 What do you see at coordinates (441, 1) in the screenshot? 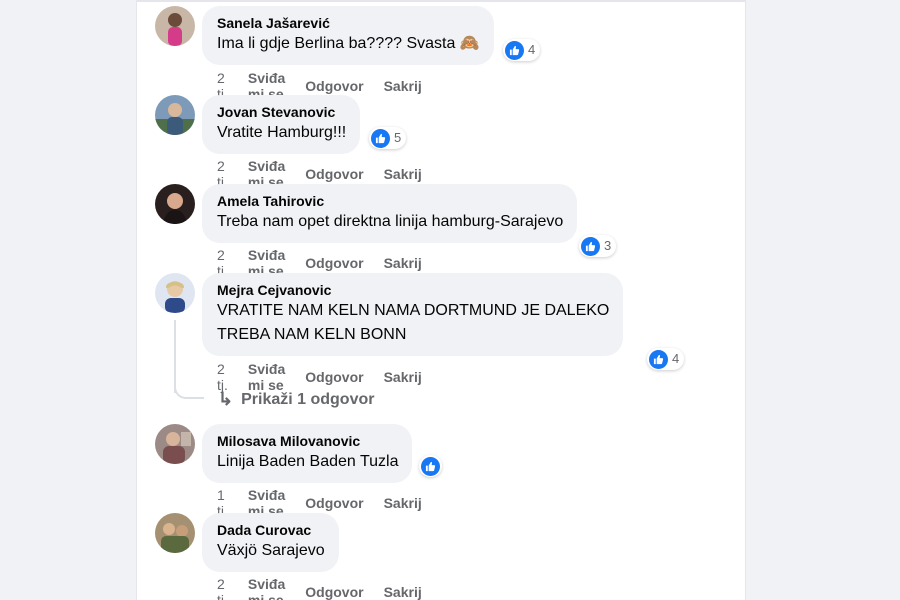
I see `top-divider` at bounding box center [441, 1].